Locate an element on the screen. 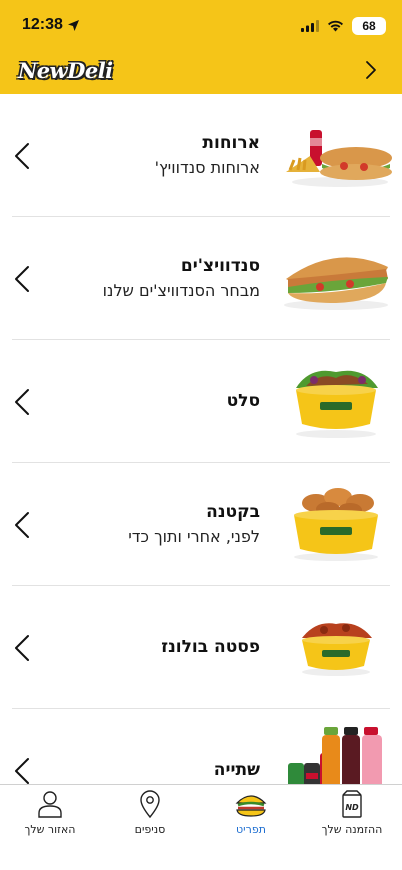  tab-your-order: ND ההזמנה שלך is located at coordinates (352, 817).